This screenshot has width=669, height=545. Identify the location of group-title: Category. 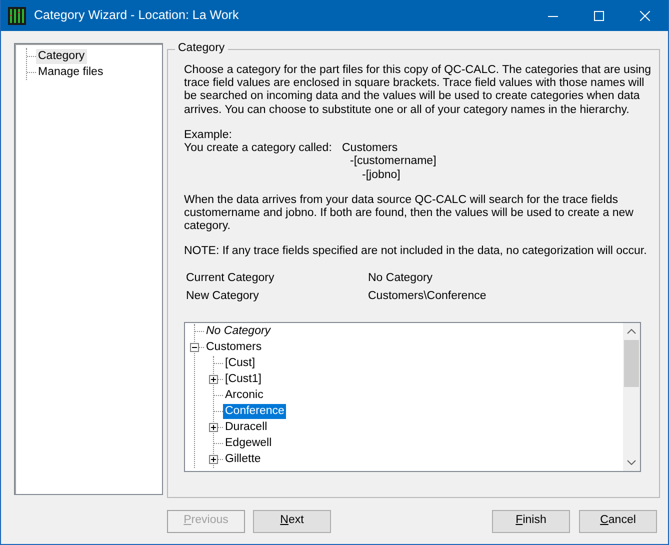
(201, 49).